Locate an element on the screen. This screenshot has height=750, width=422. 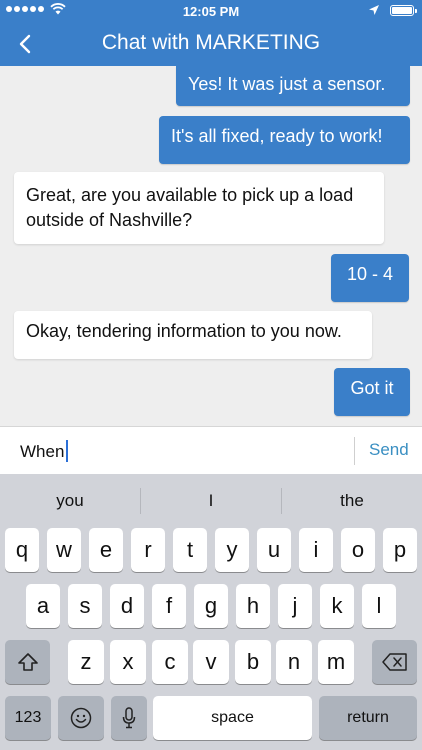
key-h: h is located at coordinates (253, 606).